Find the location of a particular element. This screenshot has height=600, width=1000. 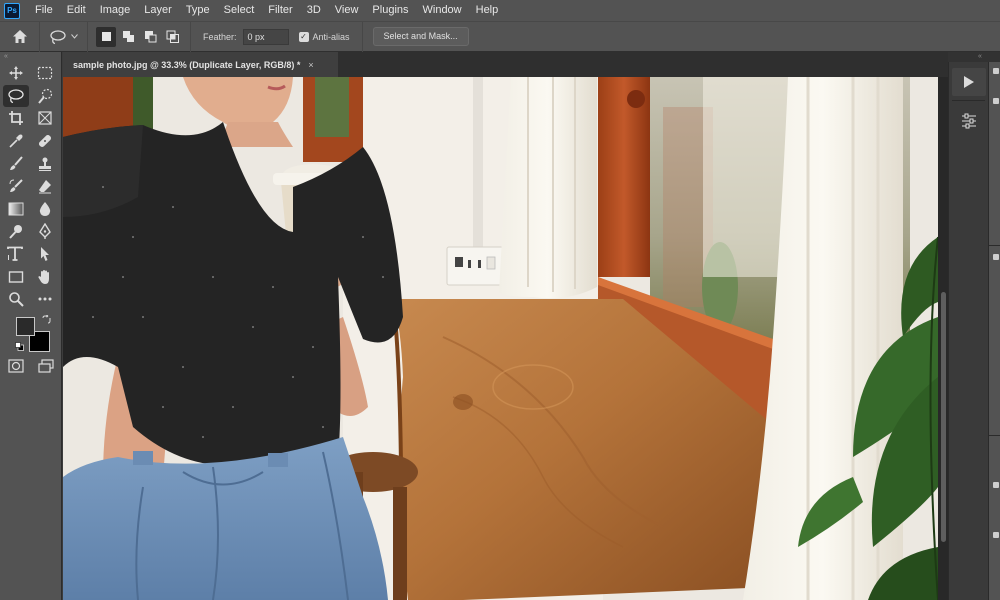

scrollbar-thumb is located at coordinates (943, 417).